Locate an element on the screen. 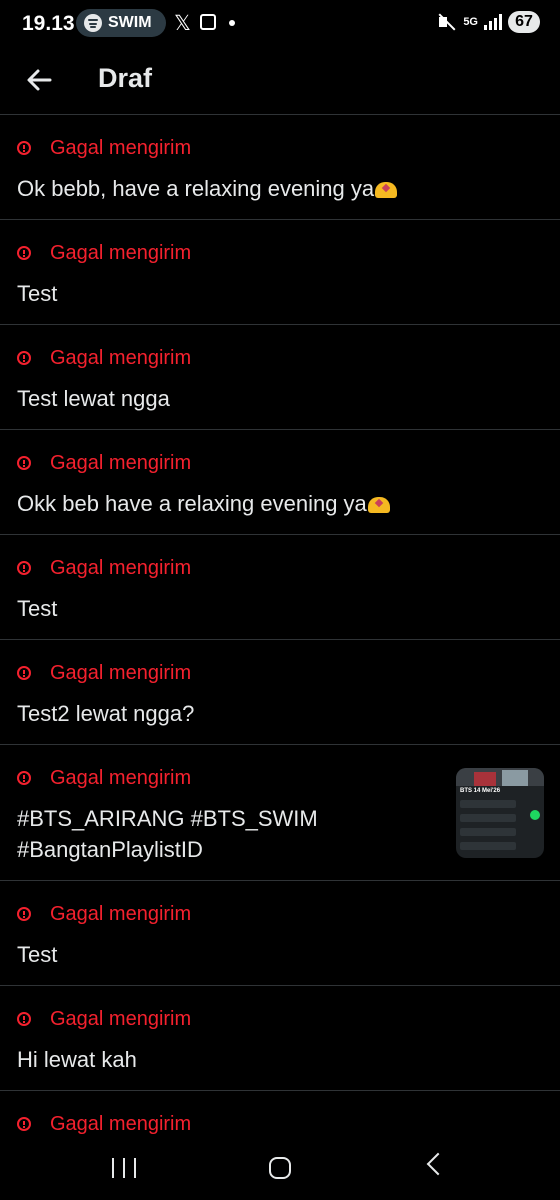 The image size is (560, 1200). system-nav-bar is located at coordinates (280, 1170).